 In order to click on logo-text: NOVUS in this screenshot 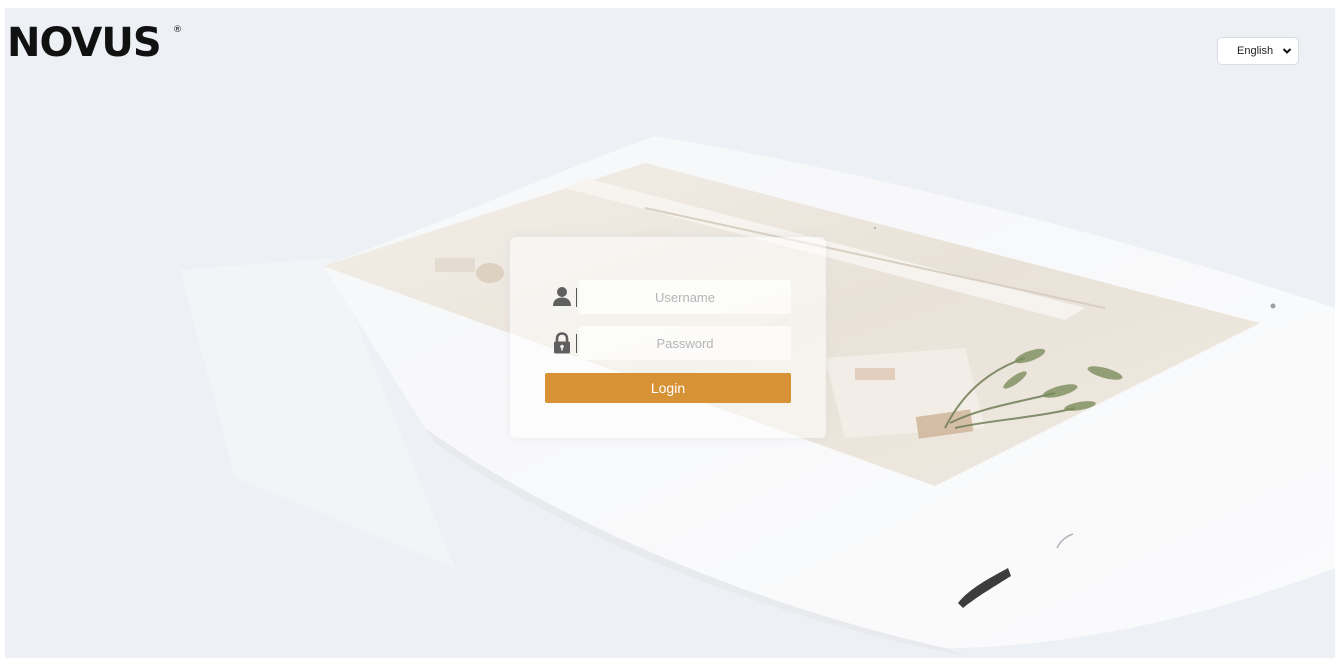, I will do `click(84, 43)`.